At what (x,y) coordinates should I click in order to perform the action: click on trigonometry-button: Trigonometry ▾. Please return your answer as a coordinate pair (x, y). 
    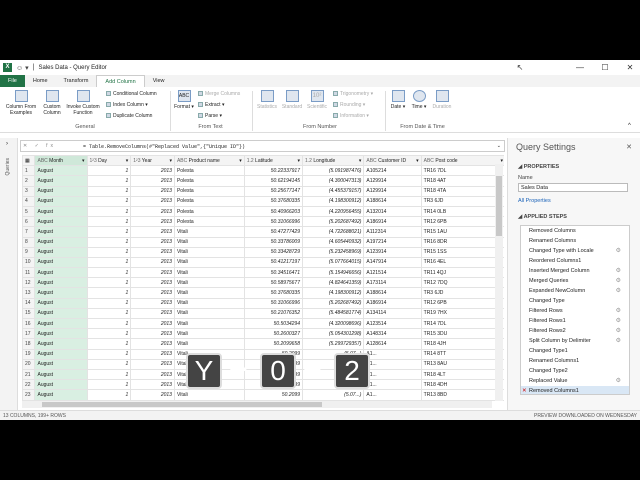
    Looking at the image, I should click on (353, 94).